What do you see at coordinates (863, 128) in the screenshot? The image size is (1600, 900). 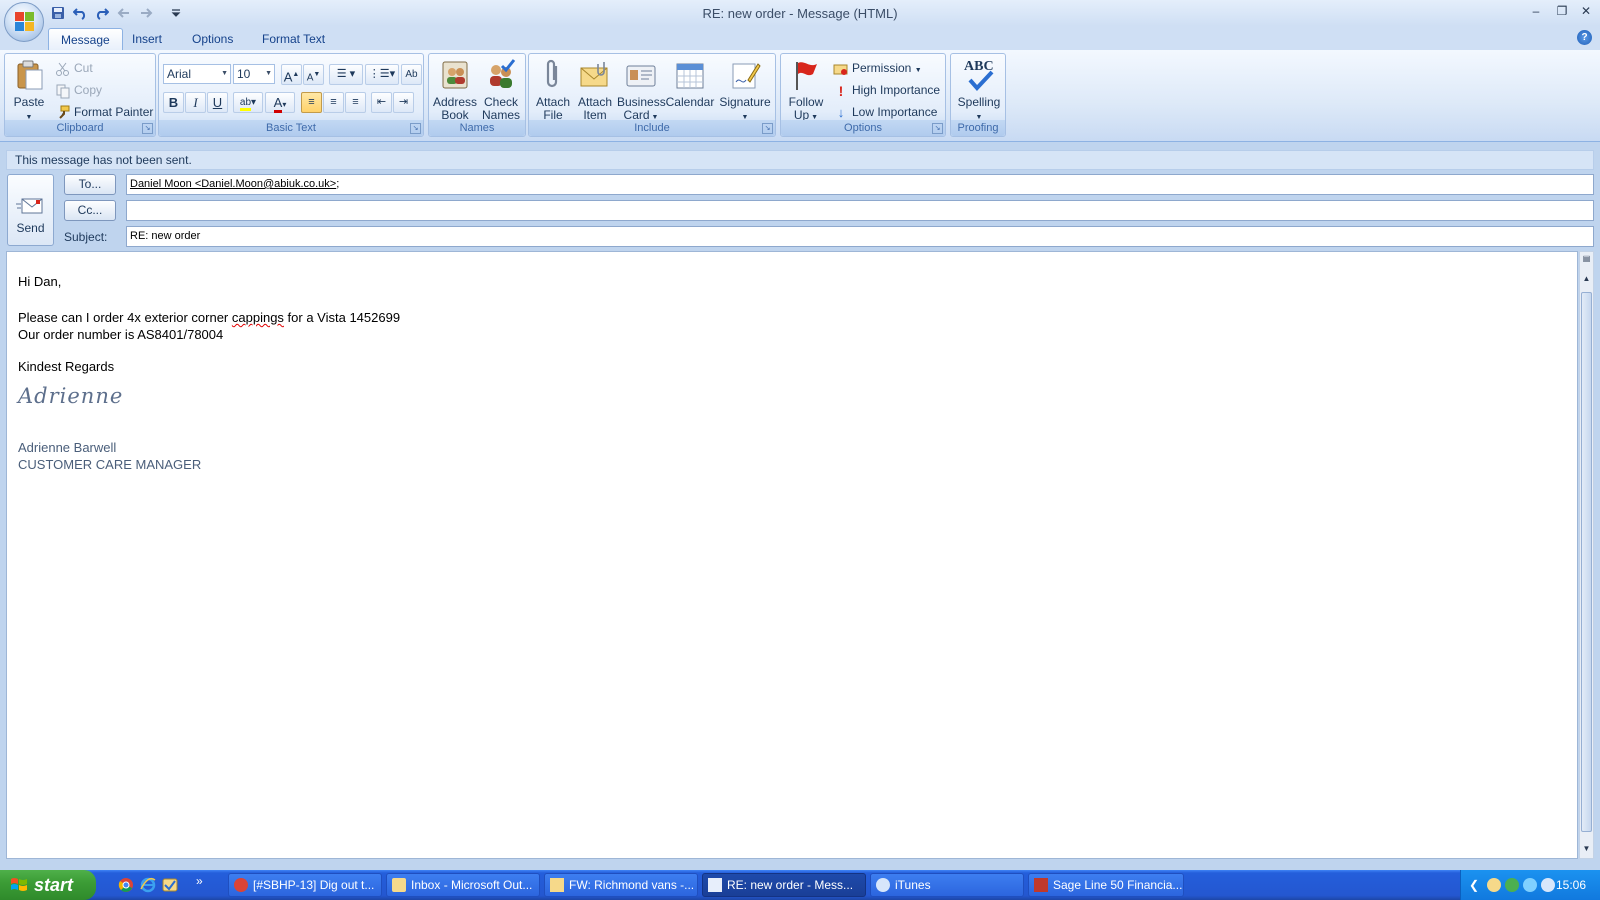 I see `options-group-label: Options` at bounding box center [863, 128].